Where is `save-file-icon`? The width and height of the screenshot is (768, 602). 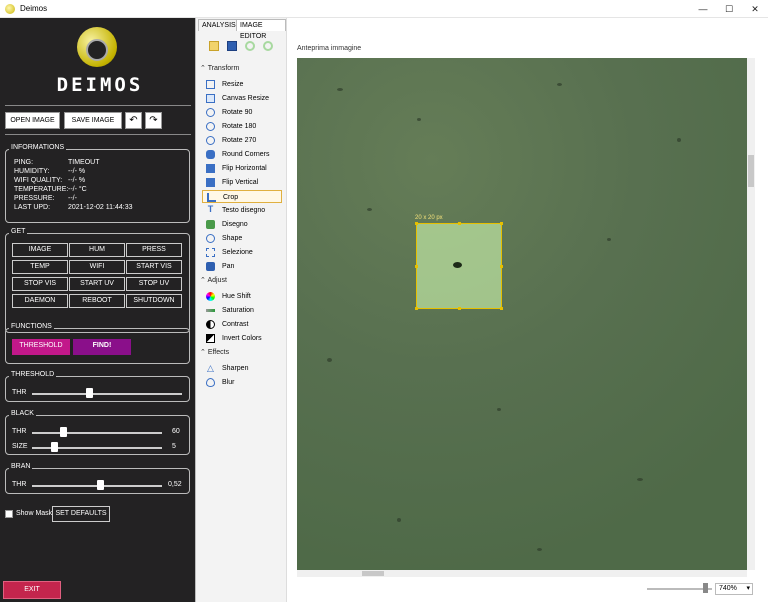
save-file-icon is located at coordinates (232, 46).